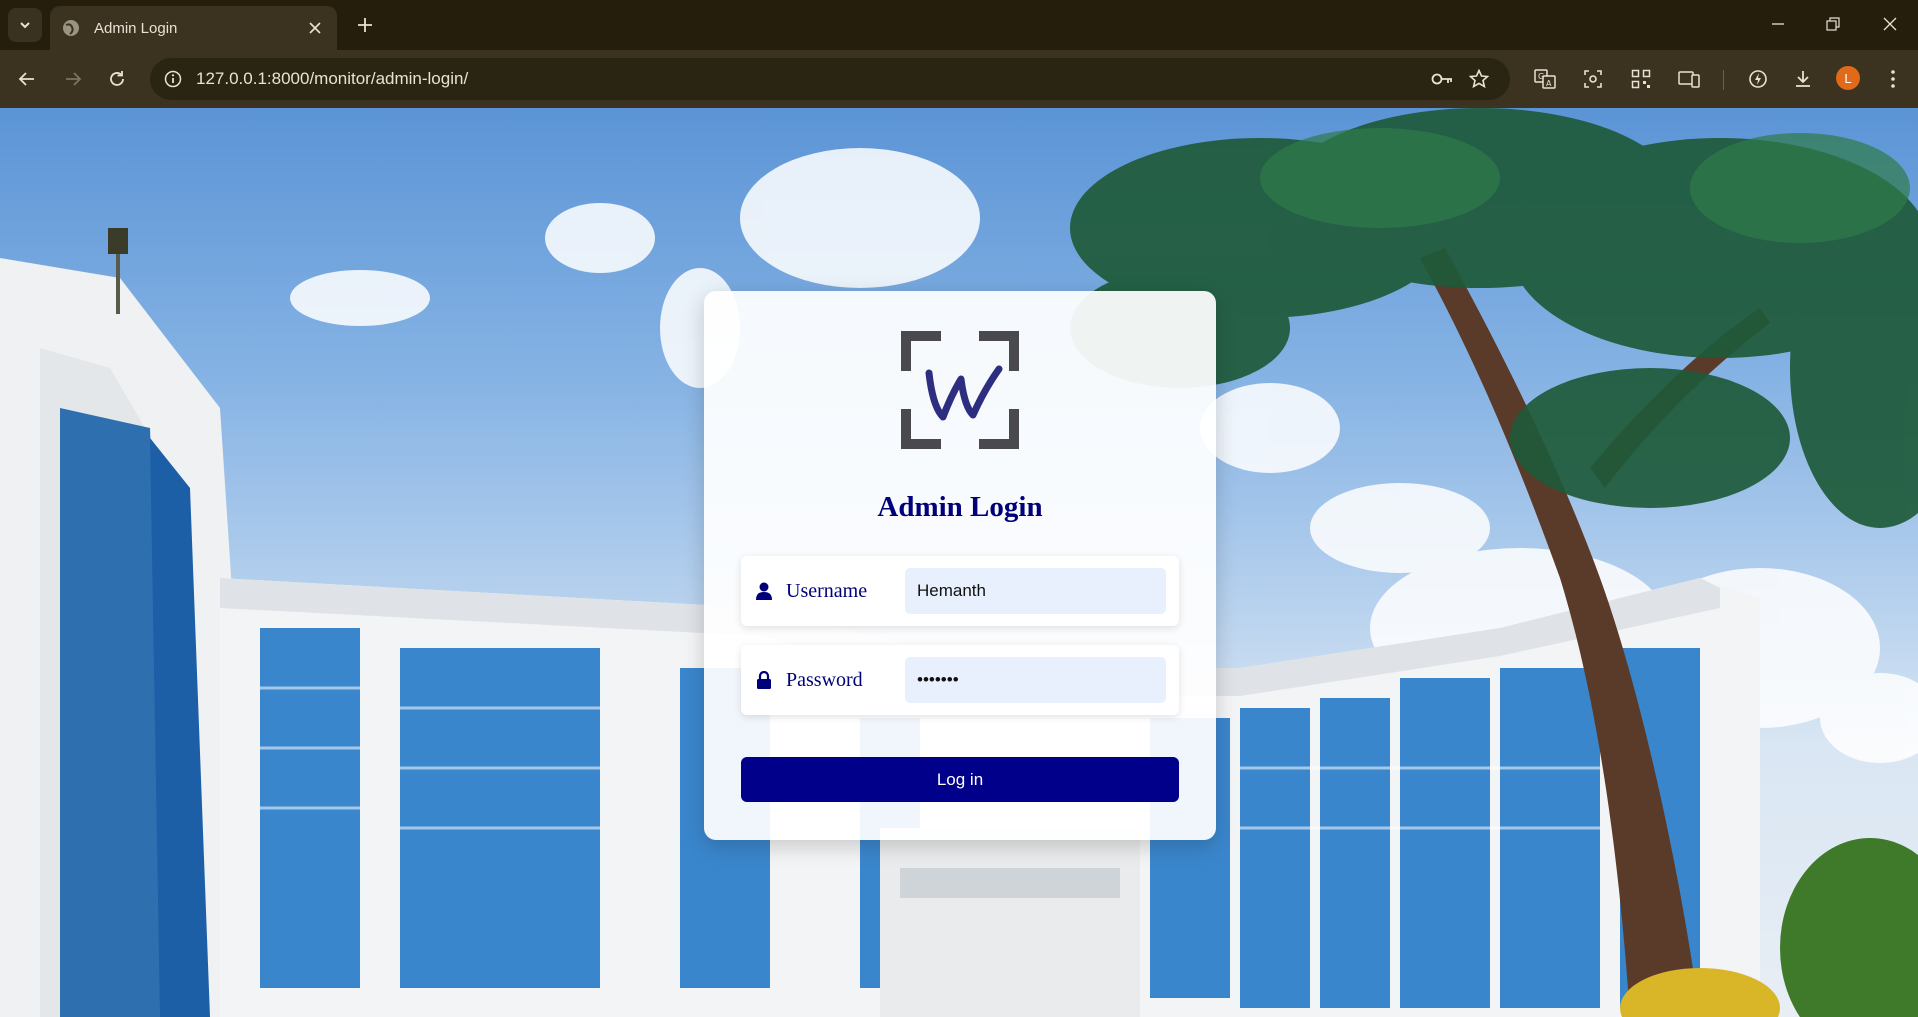  I want to click on devices-icon, so click(1689, 79).